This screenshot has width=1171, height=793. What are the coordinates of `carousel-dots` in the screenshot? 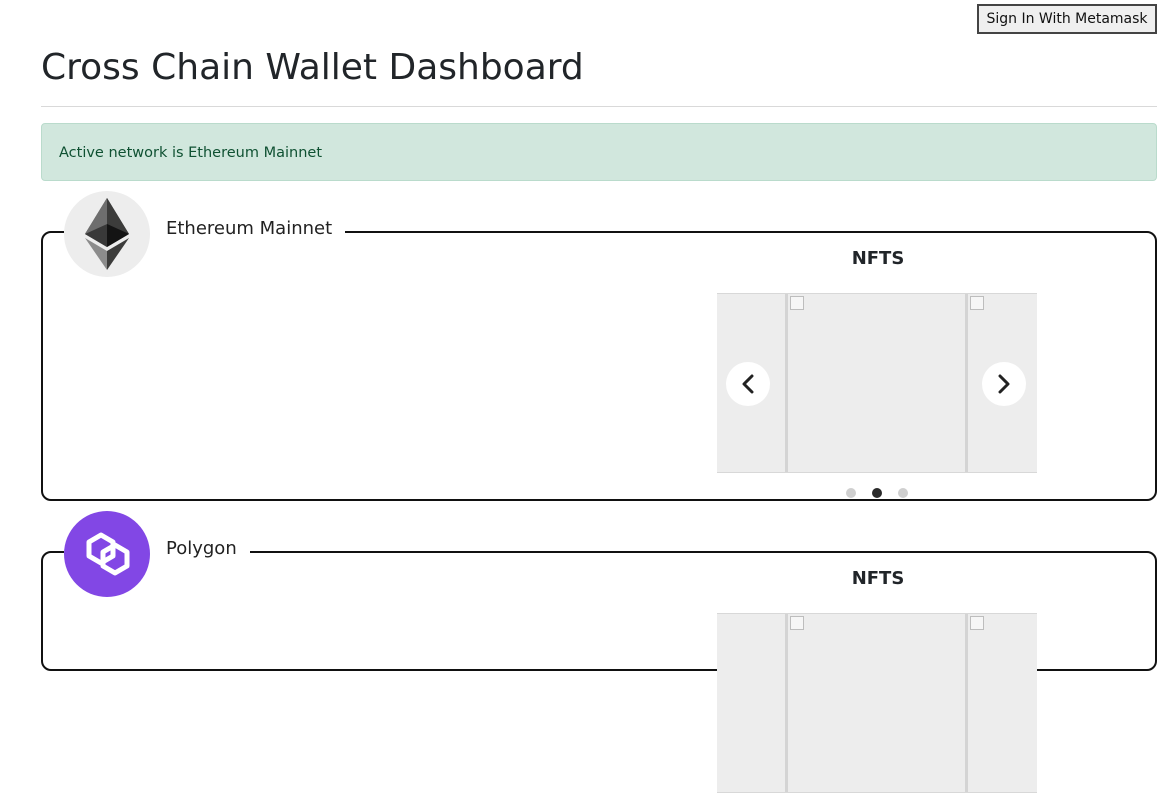 It's located at (877, 493).